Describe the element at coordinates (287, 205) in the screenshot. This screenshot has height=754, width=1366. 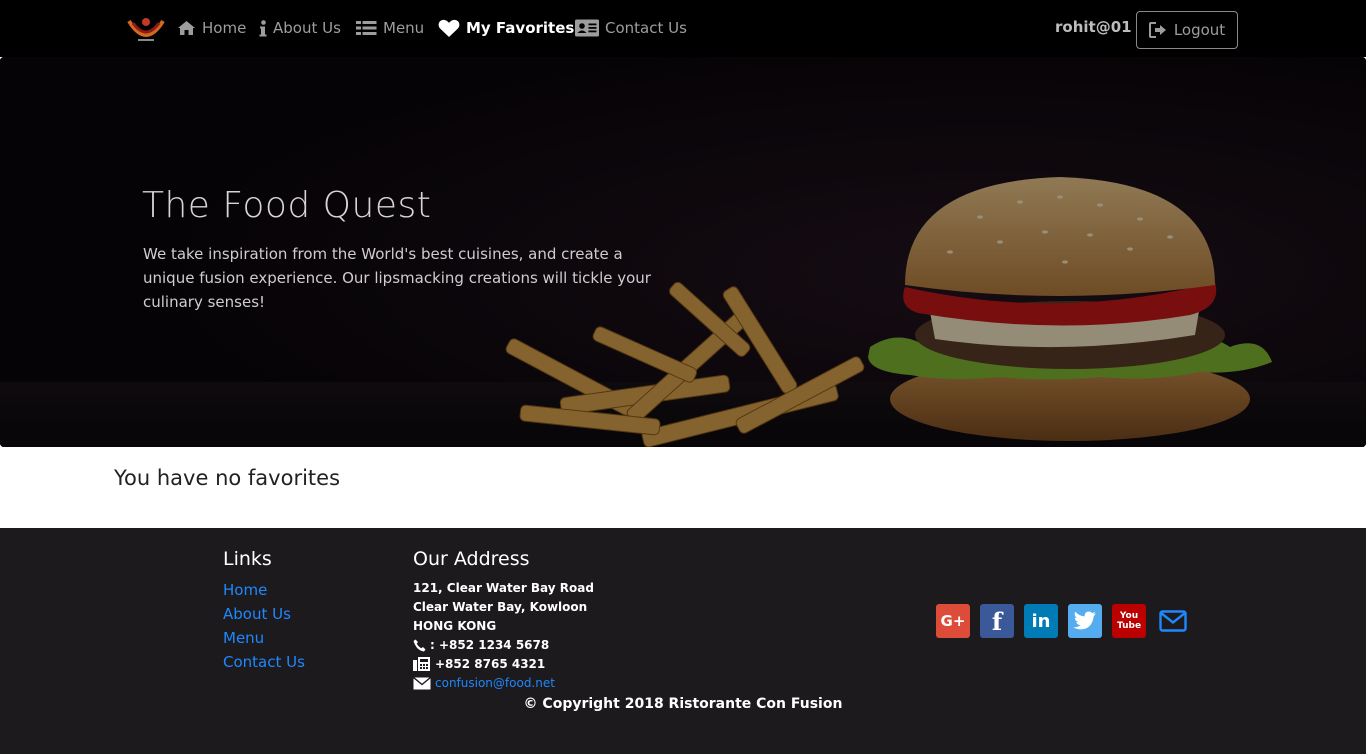
I see `hero-title: The Food Quest` at that location.